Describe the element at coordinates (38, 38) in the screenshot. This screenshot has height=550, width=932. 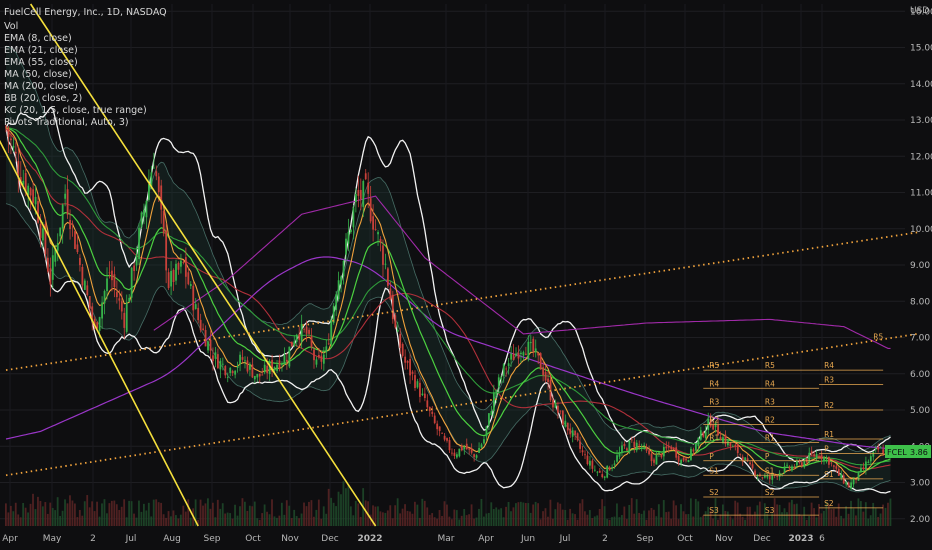
I see `legend-ema8: EMA (8, close)` at that location.